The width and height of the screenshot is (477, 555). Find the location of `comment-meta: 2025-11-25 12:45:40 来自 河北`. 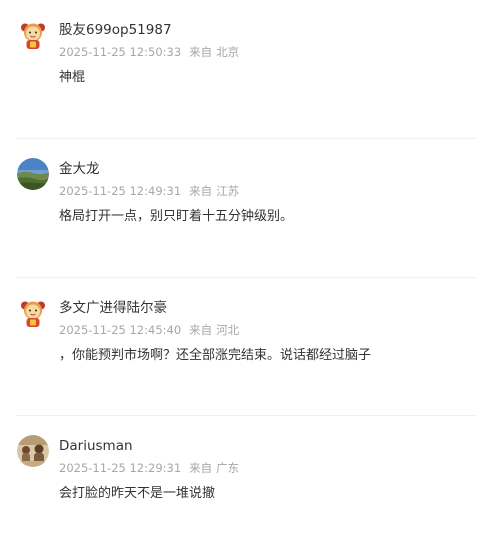

comment-meta: 2025-11-25 12:45:40 来自 河北 is located at coordinates (149, 330).